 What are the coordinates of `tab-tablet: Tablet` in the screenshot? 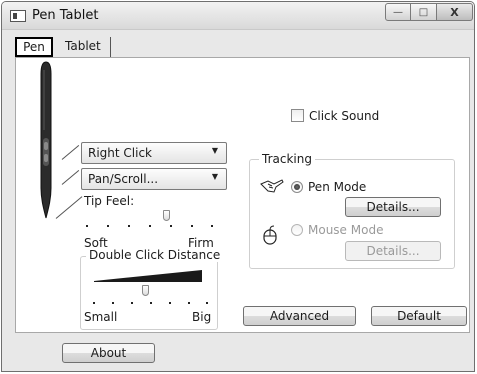 It's located at (85, 47).